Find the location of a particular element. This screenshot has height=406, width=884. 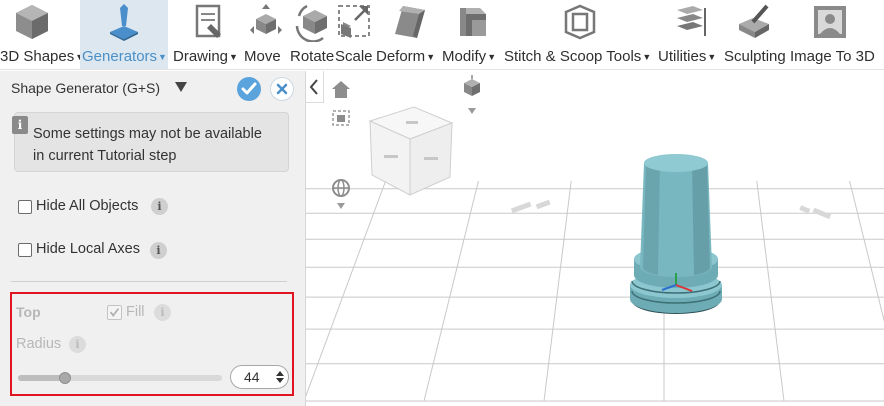

collapse-panel-button is located at coordinates (315, 87).